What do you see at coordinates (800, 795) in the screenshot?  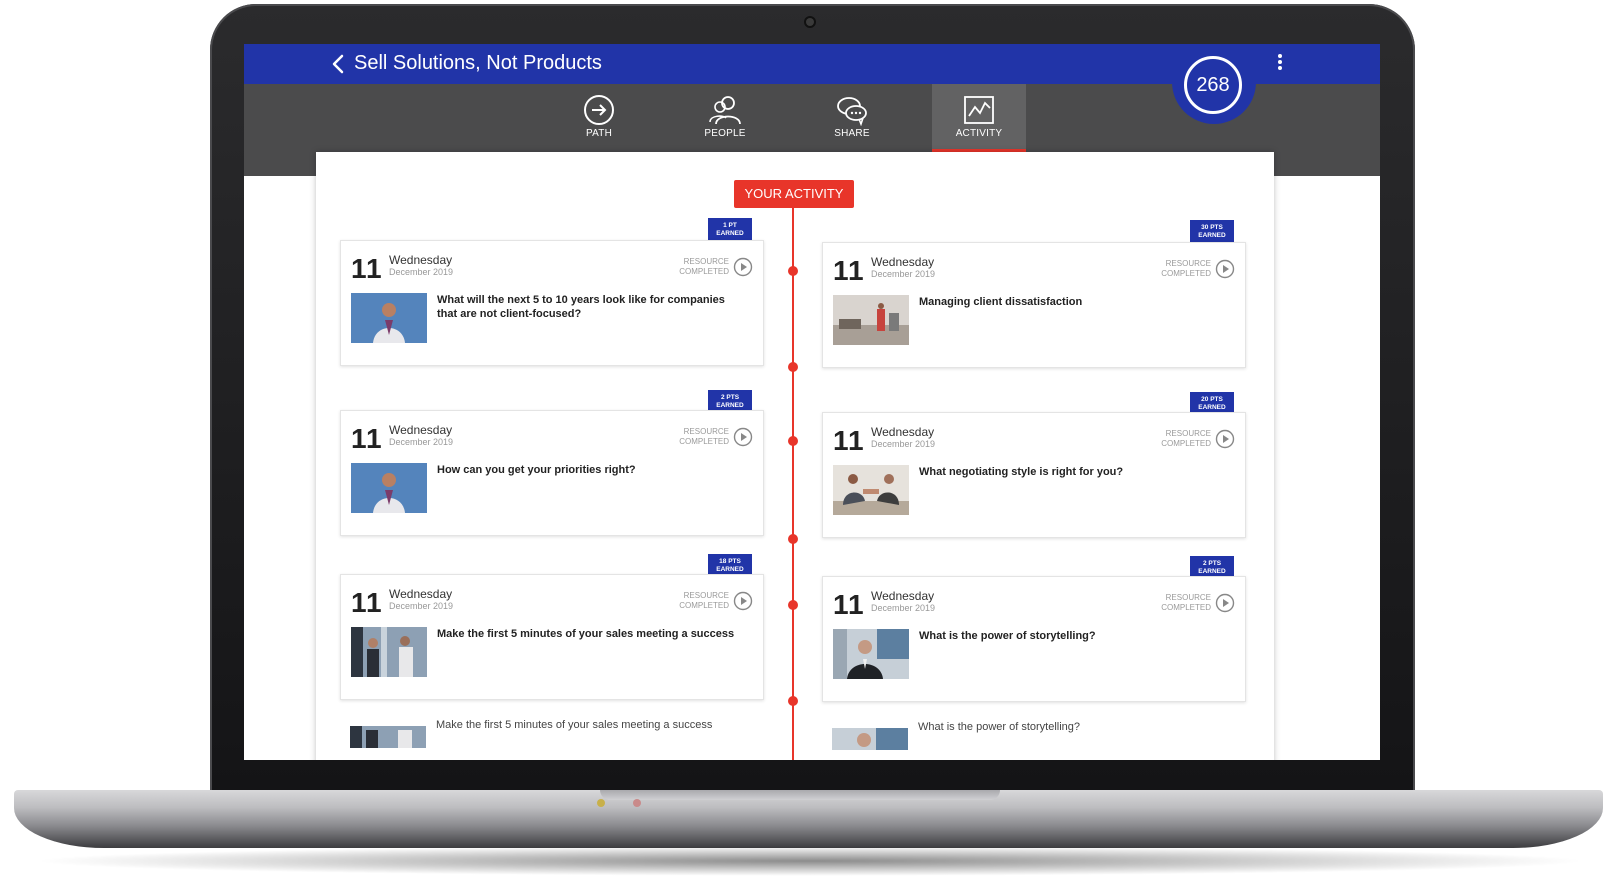 I see `laptop-hinge-notch` at bounding box center [800, 795].